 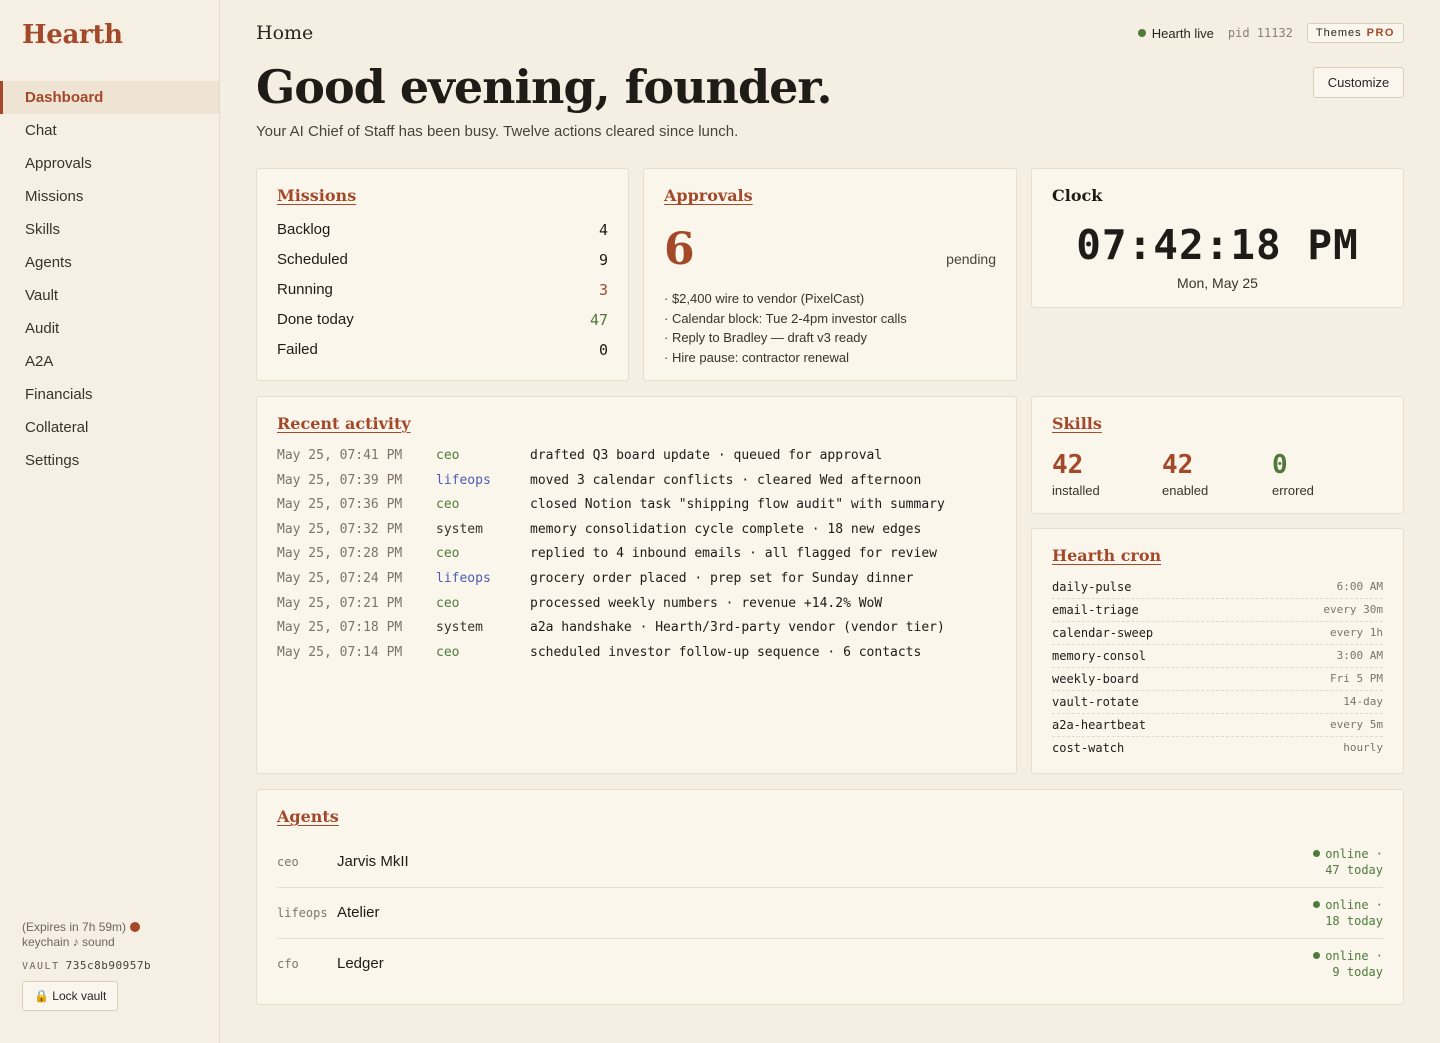 What do you see at coordinates (344, 423) in the screenshot?
I see `activity-title: Recent activity` at bounding box center [344, 423].